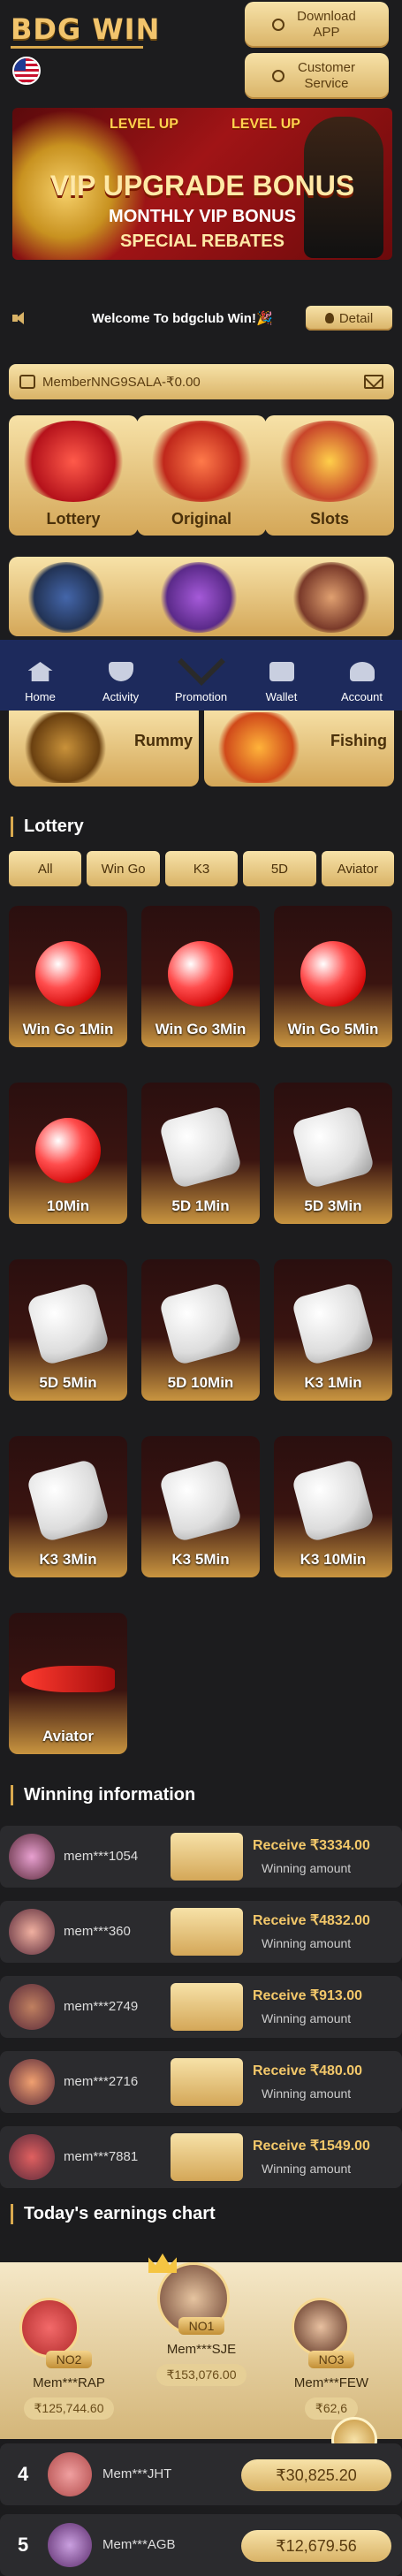  Describe the element at coordinates (349, 318) in the screenshot. I see `detail-button: Detail` at that location.